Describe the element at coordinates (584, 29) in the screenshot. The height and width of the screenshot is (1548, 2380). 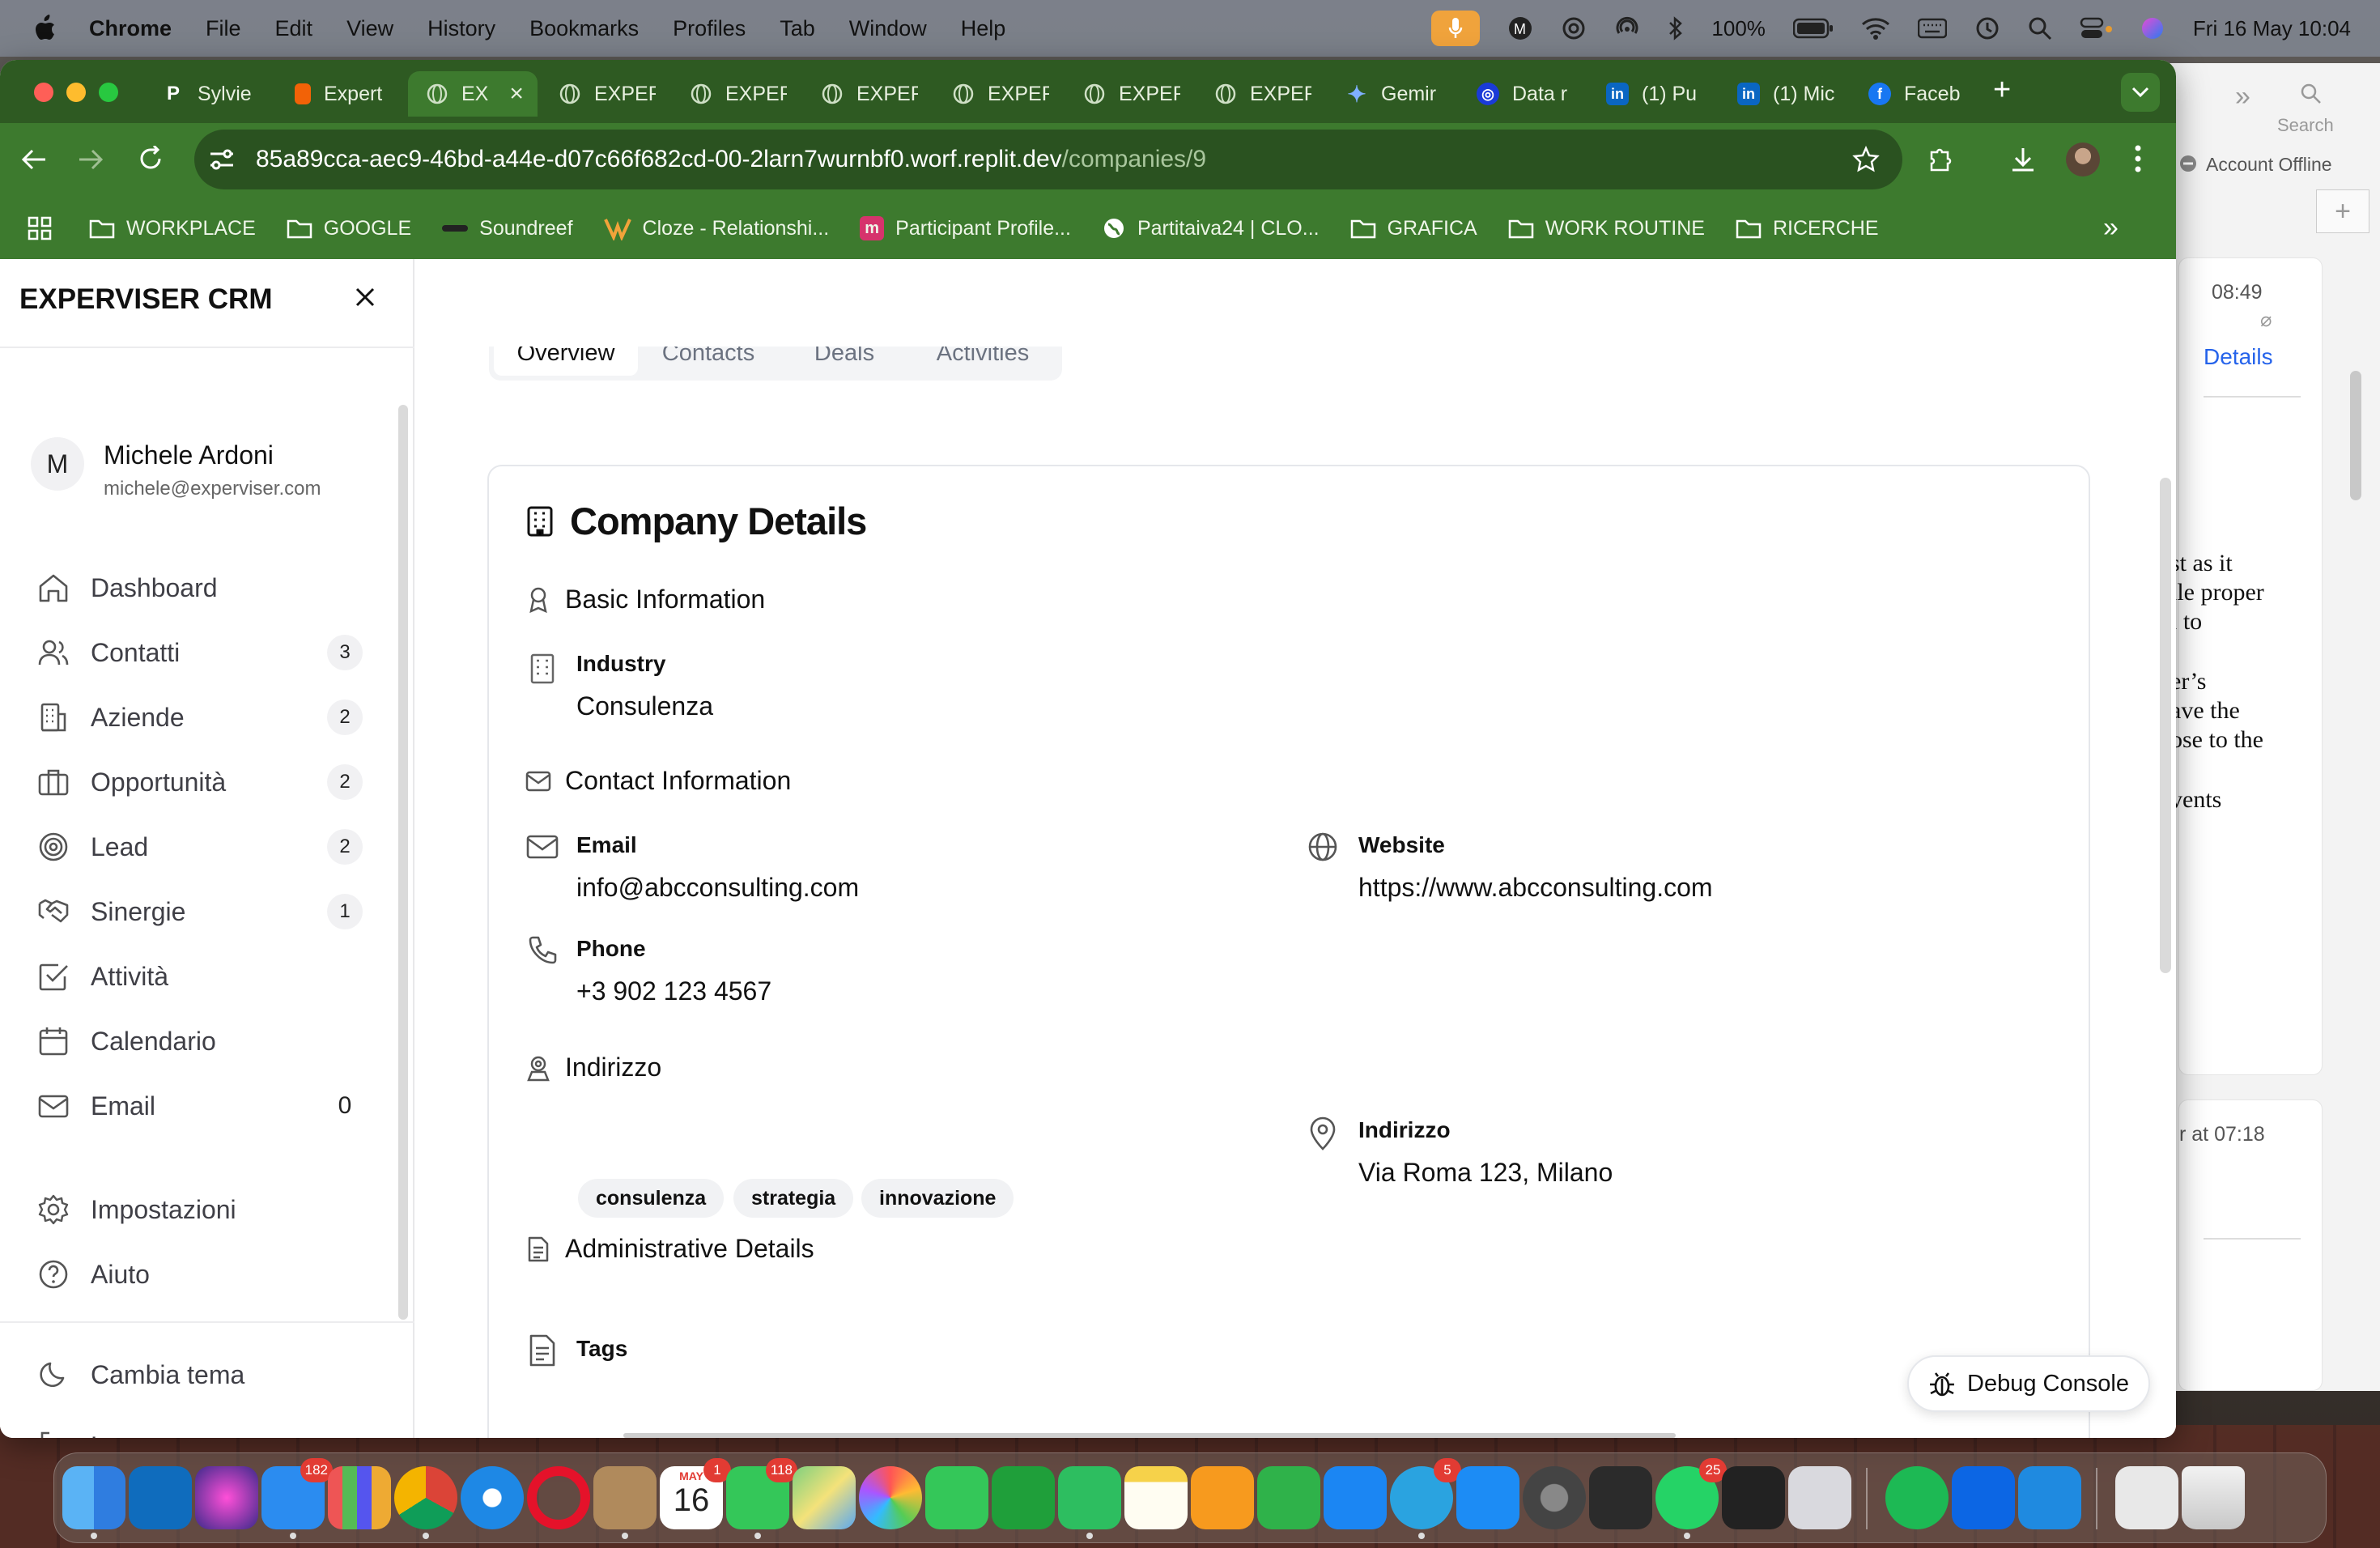
I see `menu-bookmarks: Bookmarks` at that location.